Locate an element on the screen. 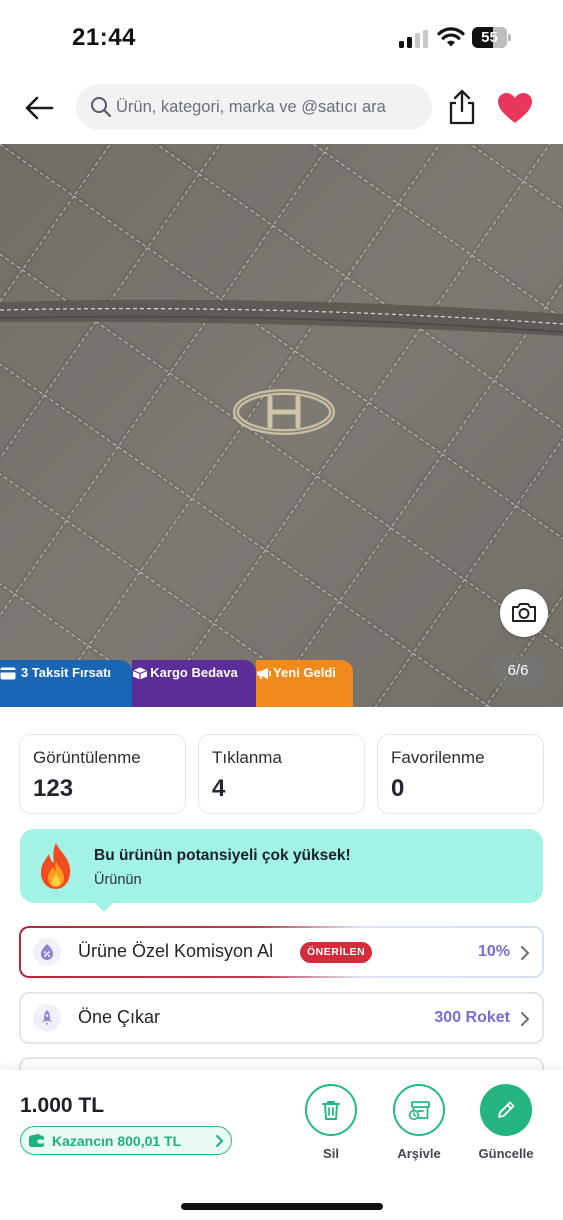 This screenshot has width=563, height=1220. badge-label: 3 Taksit Fırsatı is located at coordinates (66, 672).